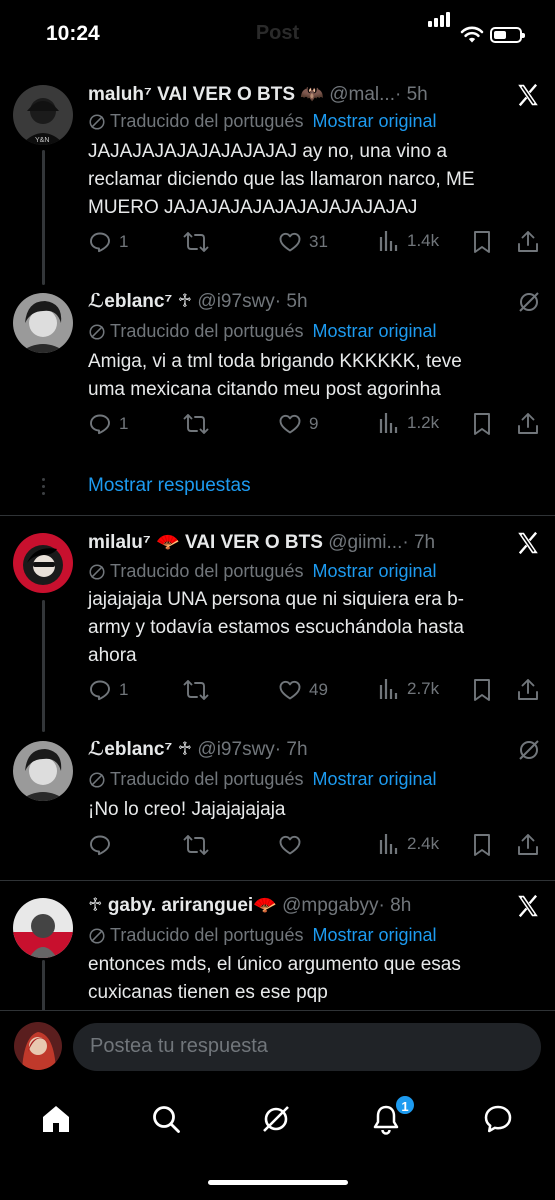 The image size is (555, 1200). Describe the element at coordinates (278, 1182) in the screenshot. I see `home-indicator` at that location.